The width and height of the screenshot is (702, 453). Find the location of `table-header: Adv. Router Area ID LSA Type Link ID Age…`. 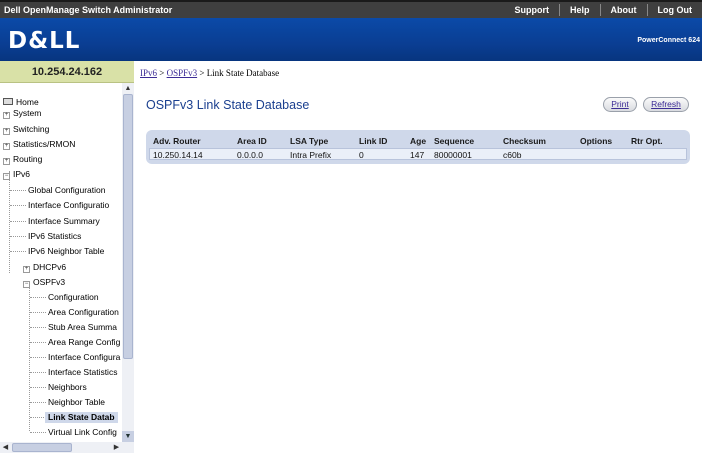

table-header: Adv. Router Area ID LSA Type Link ID Age… is located at coordinates (418, 140).